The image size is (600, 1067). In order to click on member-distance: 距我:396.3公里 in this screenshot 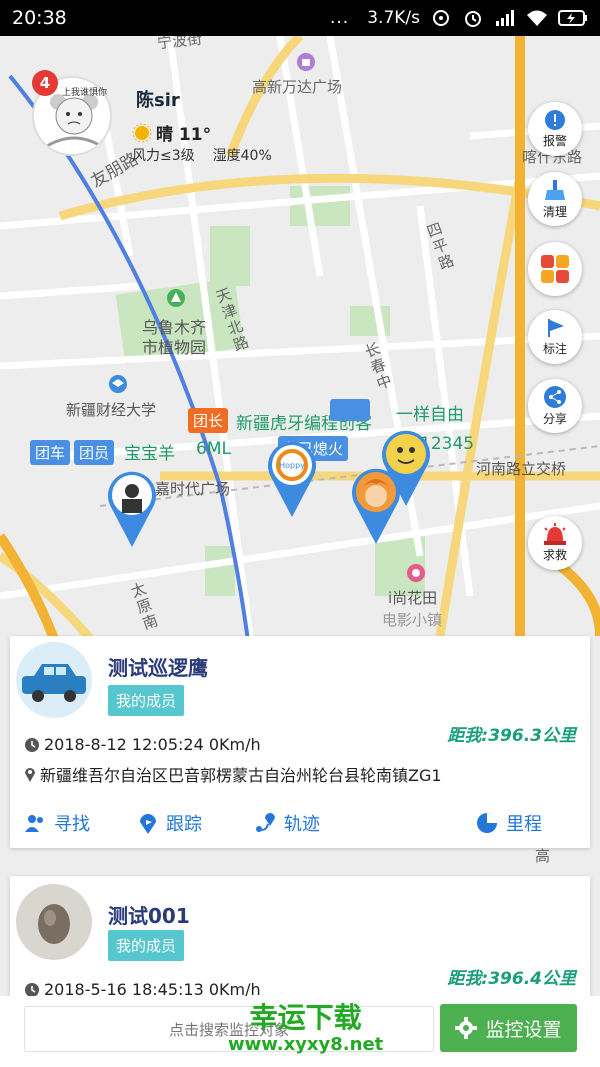, I will do `click(511, 736)`.